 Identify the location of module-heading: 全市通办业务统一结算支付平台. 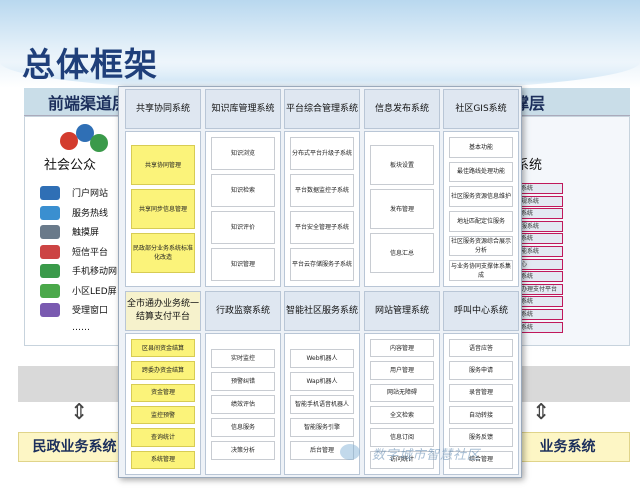
(163, 311).